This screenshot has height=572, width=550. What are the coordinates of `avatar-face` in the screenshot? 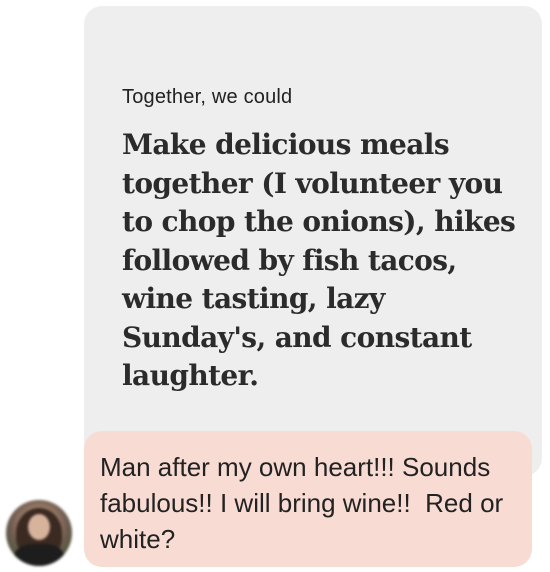 It's located at (39, 527).